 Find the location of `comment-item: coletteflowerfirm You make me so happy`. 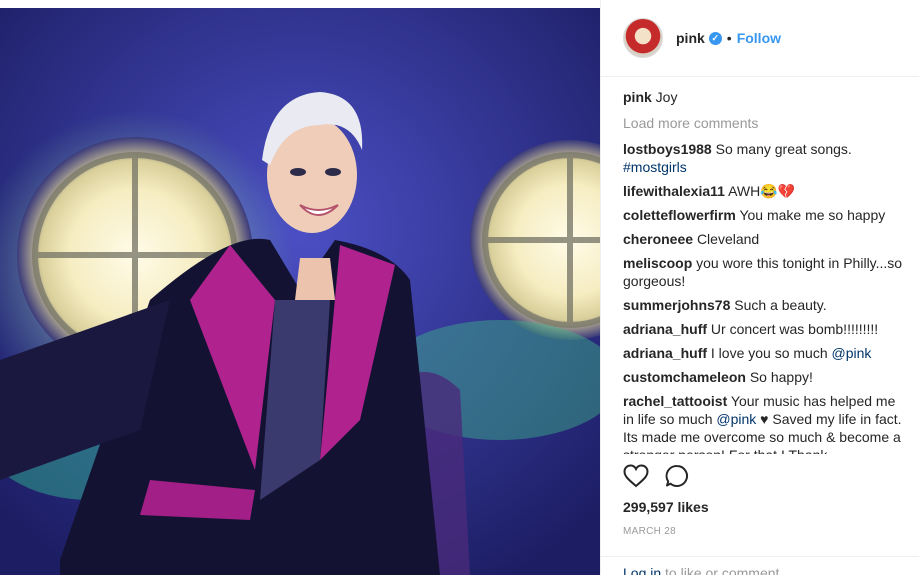

comment-item: coletteflowerfirm You make me so happy is located at coordinates (763, 215).